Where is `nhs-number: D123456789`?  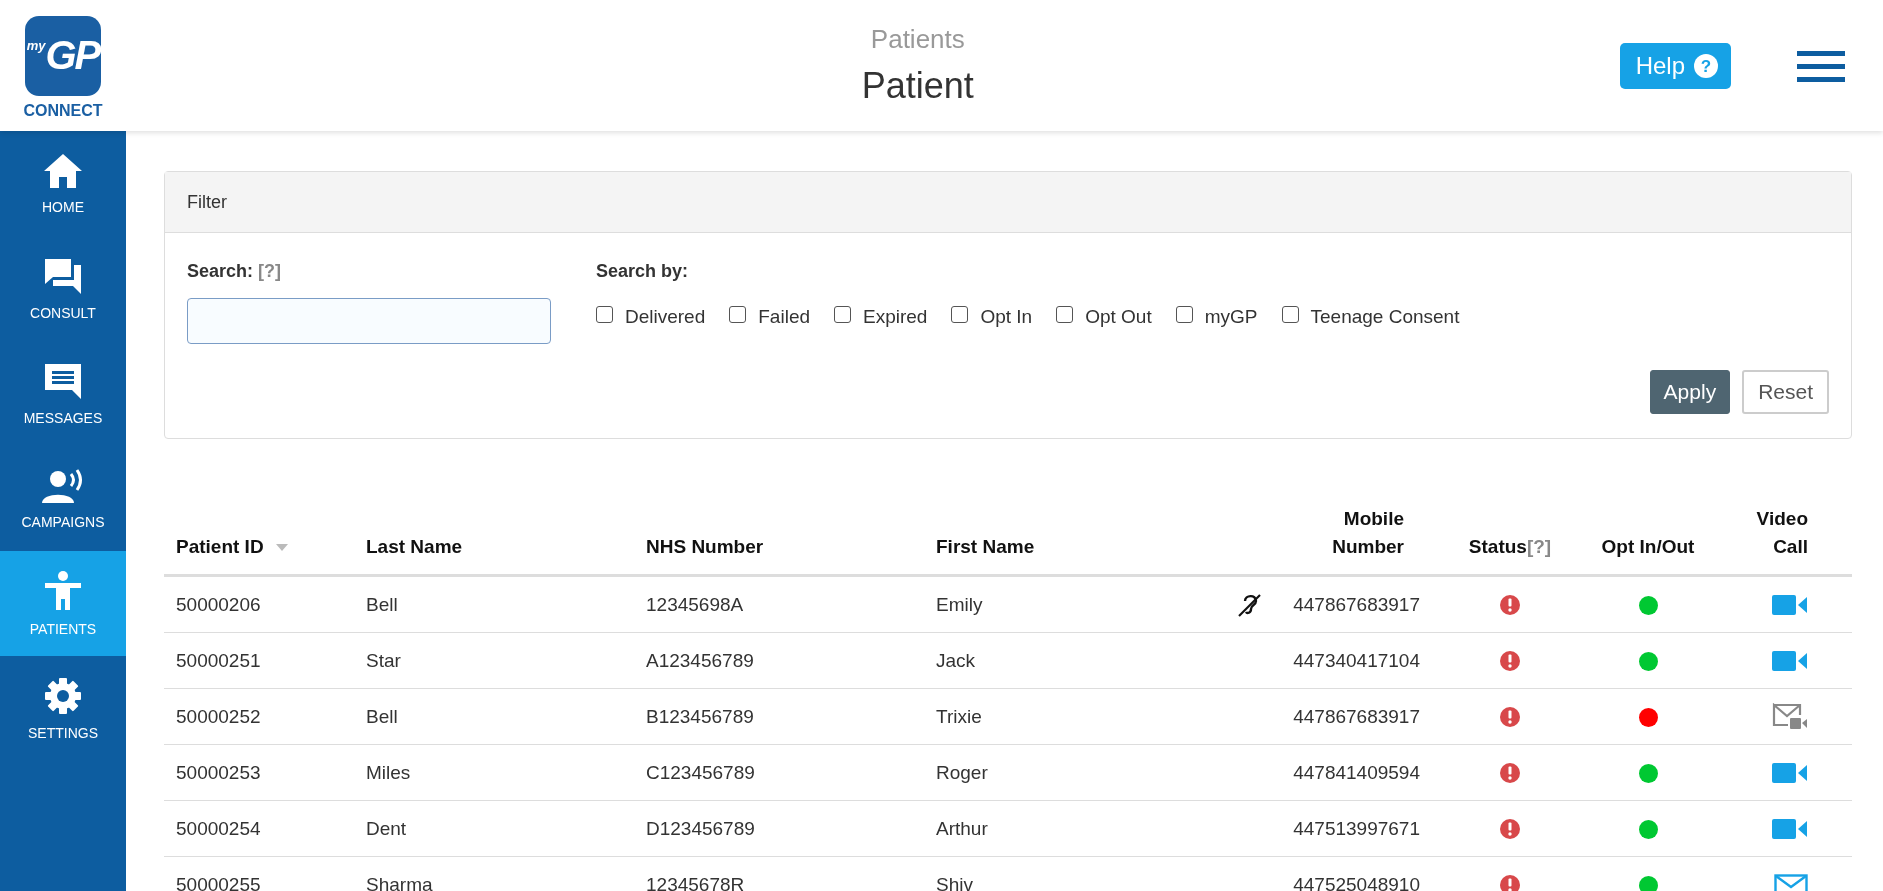
nhs-number: D123456789 is located at coordinates (700, 828).